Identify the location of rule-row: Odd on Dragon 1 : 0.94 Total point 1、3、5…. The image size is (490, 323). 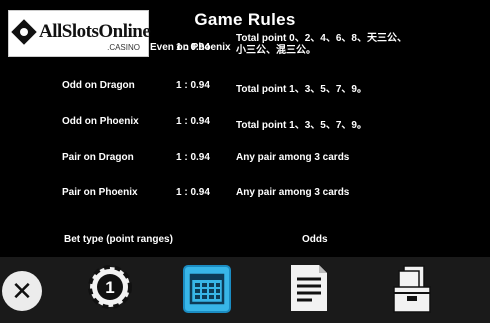
(245, 90).